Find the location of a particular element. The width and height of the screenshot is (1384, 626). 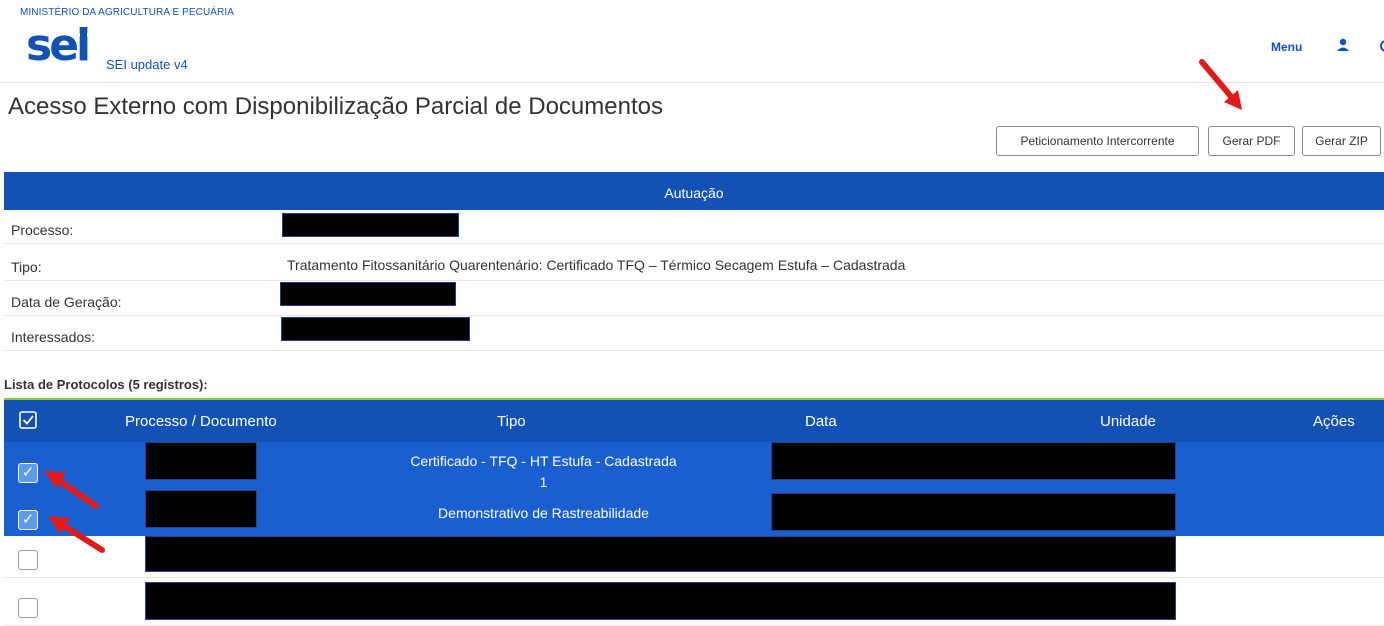

menu-button: Menu is located at coordinates (1286, 47).